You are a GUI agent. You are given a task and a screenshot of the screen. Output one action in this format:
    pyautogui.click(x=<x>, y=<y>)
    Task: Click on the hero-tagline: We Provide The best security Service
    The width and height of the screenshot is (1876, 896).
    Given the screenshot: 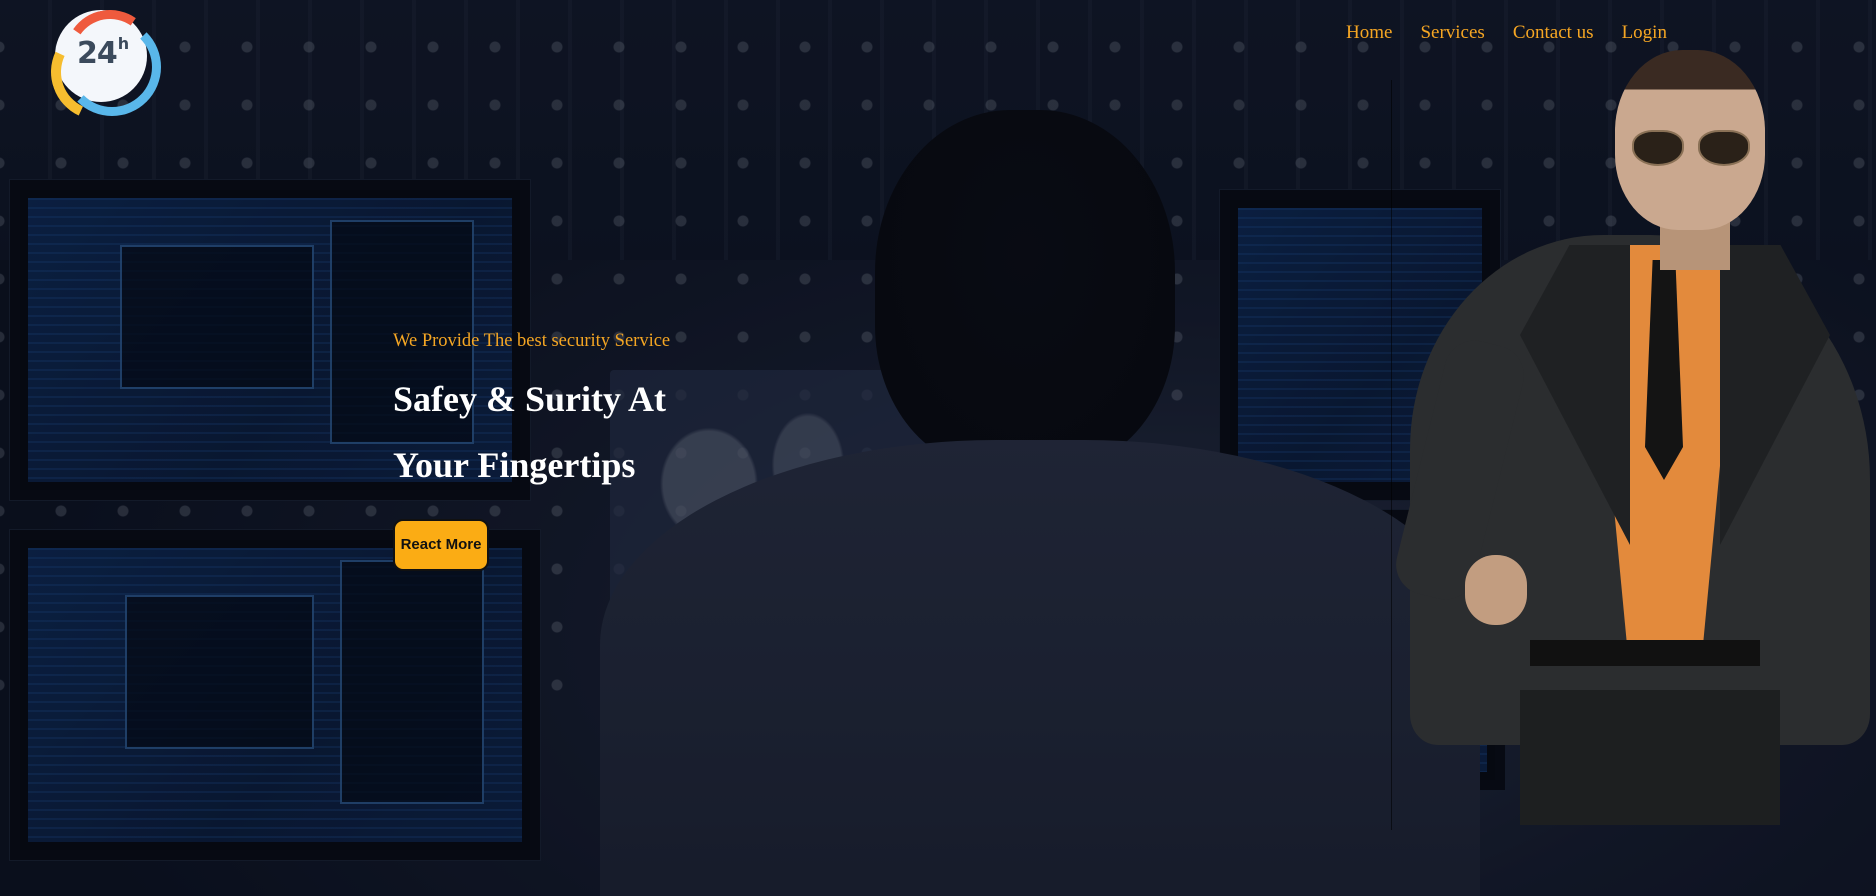 What is the action you would take?
    pyautogui.click(x=532, y=341)
    